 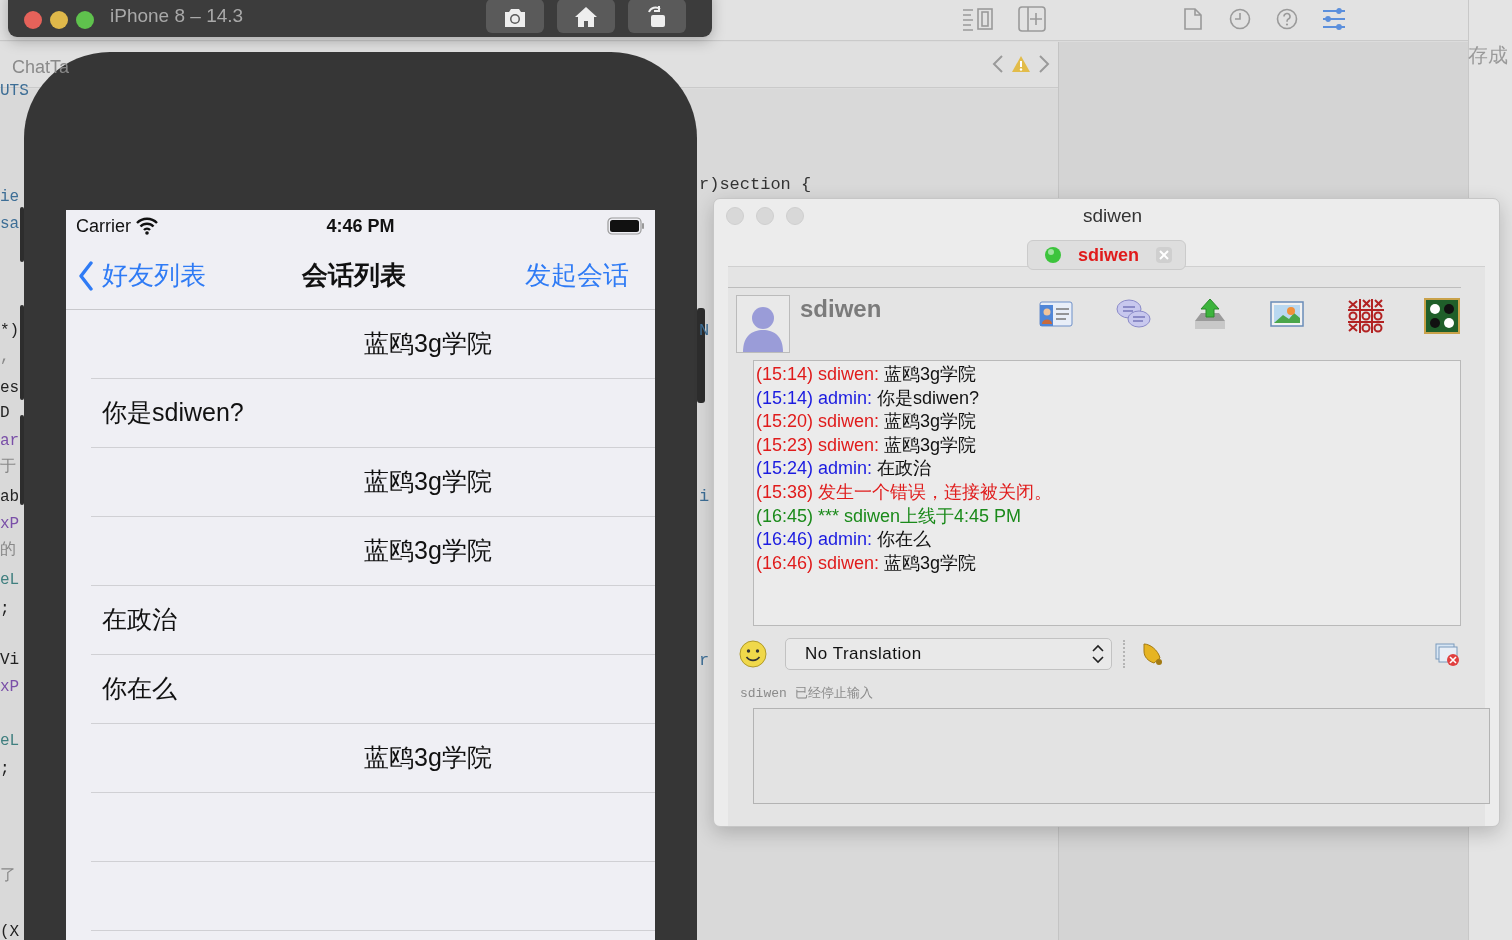 I want to click on adjustments-icon, so click(x=1334, y=19).